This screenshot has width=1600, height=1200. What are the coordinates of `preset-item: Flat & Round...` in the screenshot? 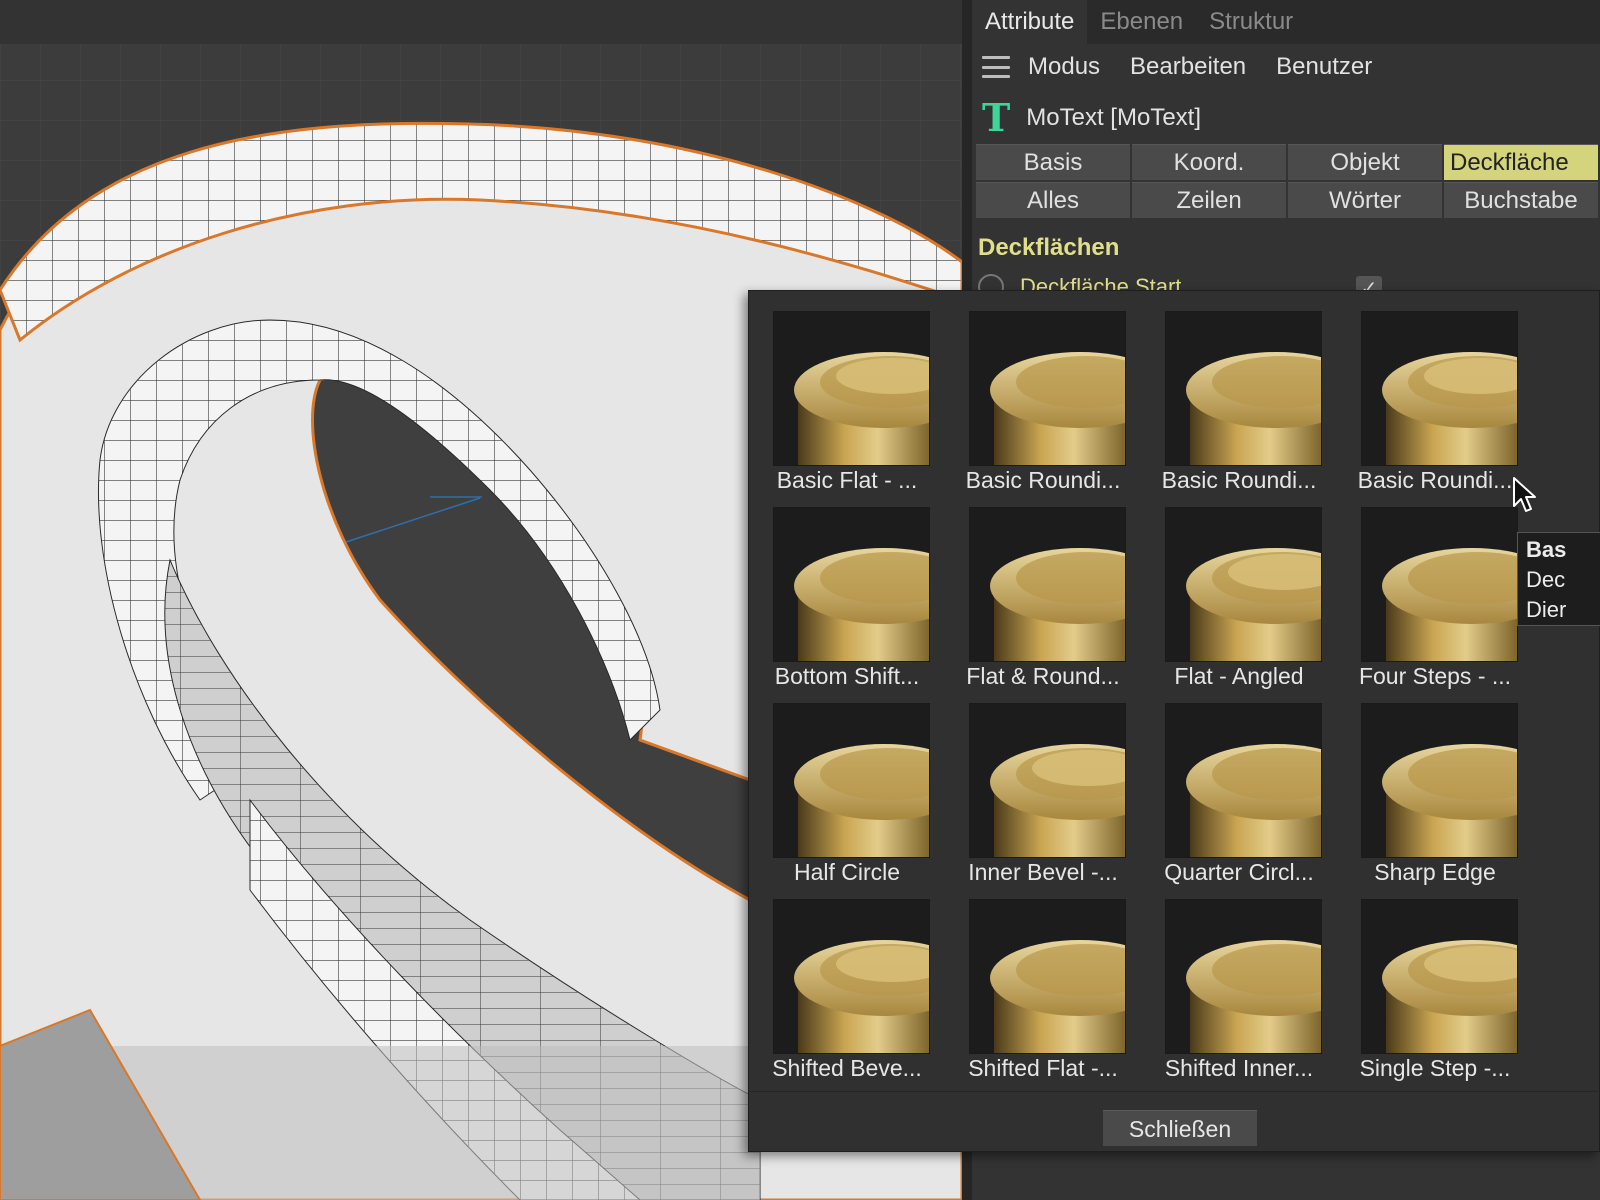 It's located at (1043, 588).